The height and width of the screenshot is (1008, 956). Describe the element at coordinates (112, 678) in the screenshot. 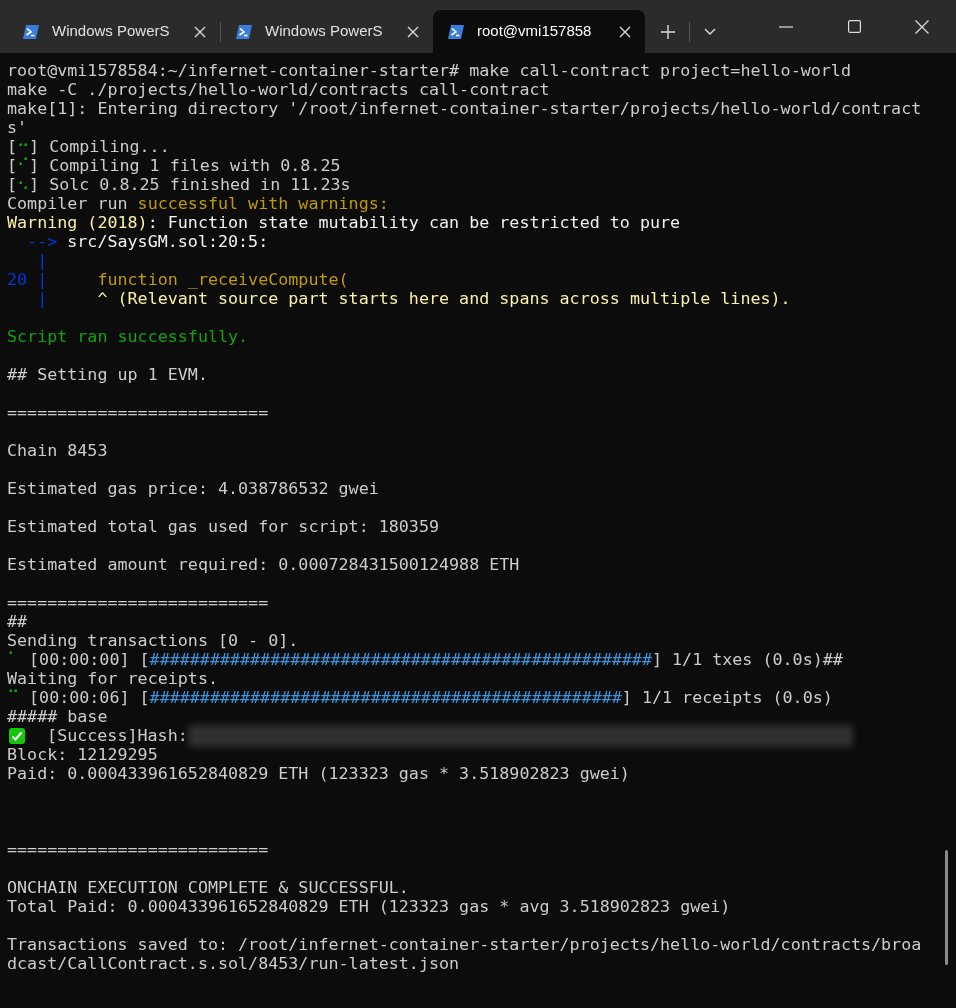

I see `terminal-line: Waiting for receipts.` at that location.